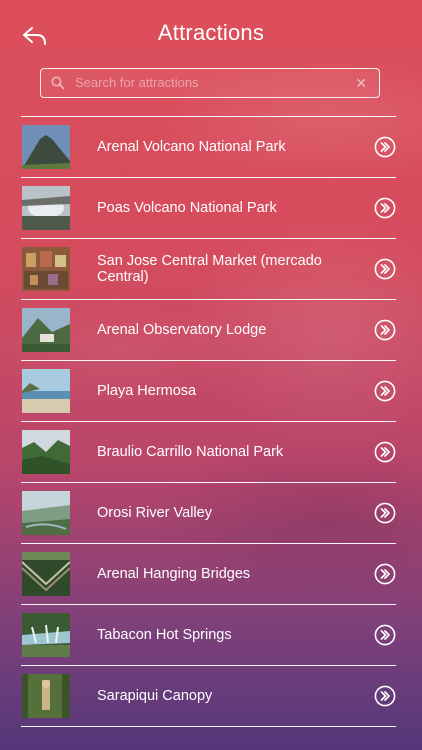 The image size is (422, 750). Describe the element at coordinates (361, 83) in the screenshot. I see `clear-search-icon: ✕` at that location.